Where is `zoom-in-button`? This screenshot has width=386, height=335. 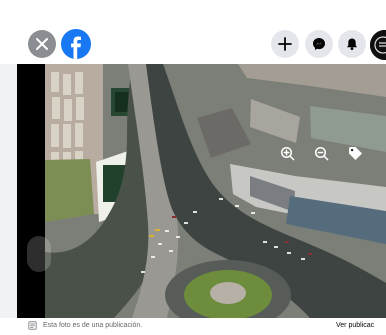 zoom-in-button is located at coordinates (287, 153).